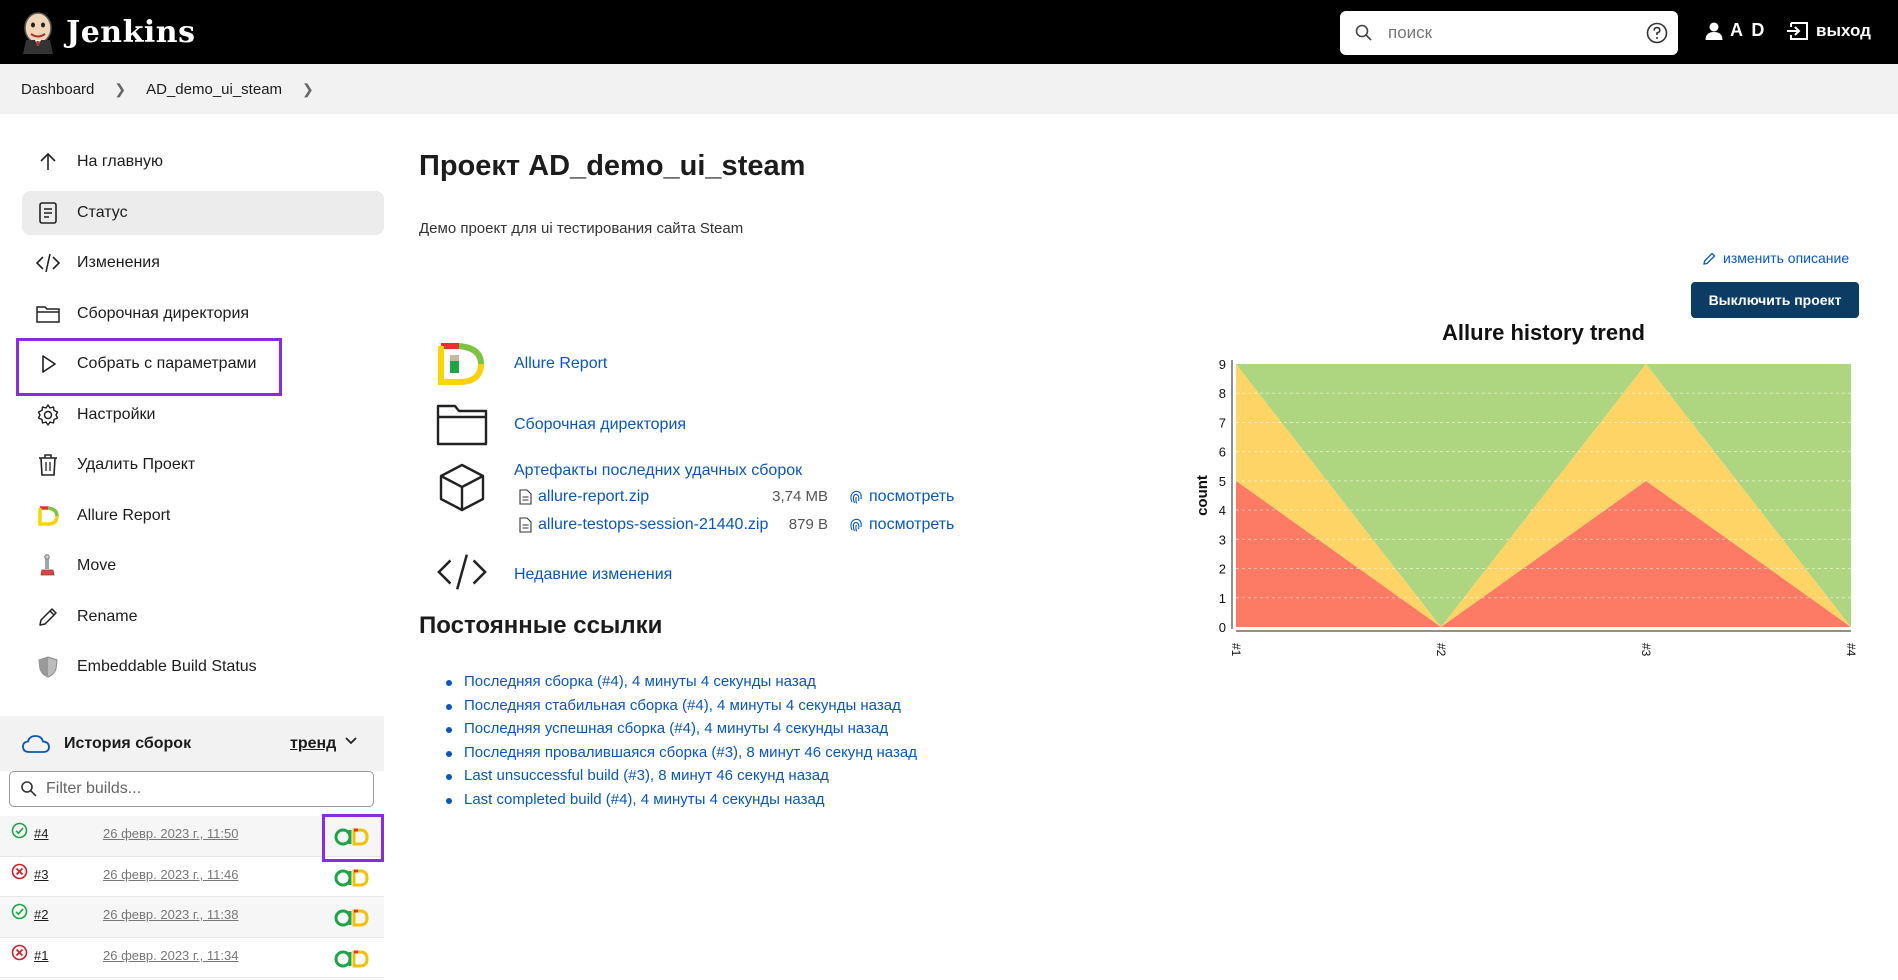 The width and height of the screenshot is (1898, 980). What do you see at coordinates (800, 496) in the screenshot?
I see `artifact-size: 3,74 MB` at bounding box center [800, 496].